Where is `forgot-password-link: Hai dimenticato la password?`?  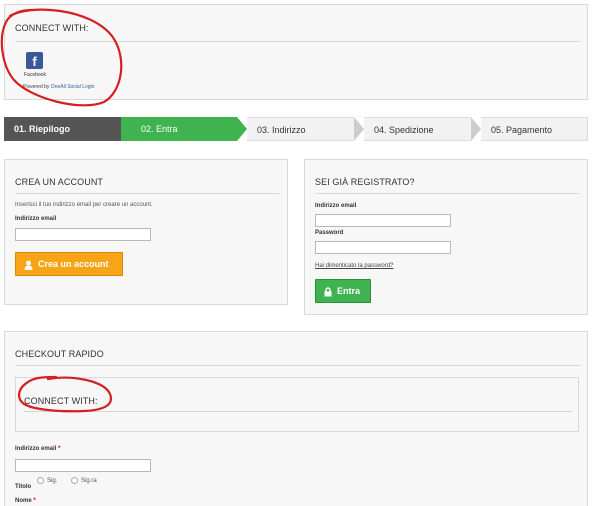
forgot-password-link: Hai dimenticato la password? is located at coordinates (354, 266).